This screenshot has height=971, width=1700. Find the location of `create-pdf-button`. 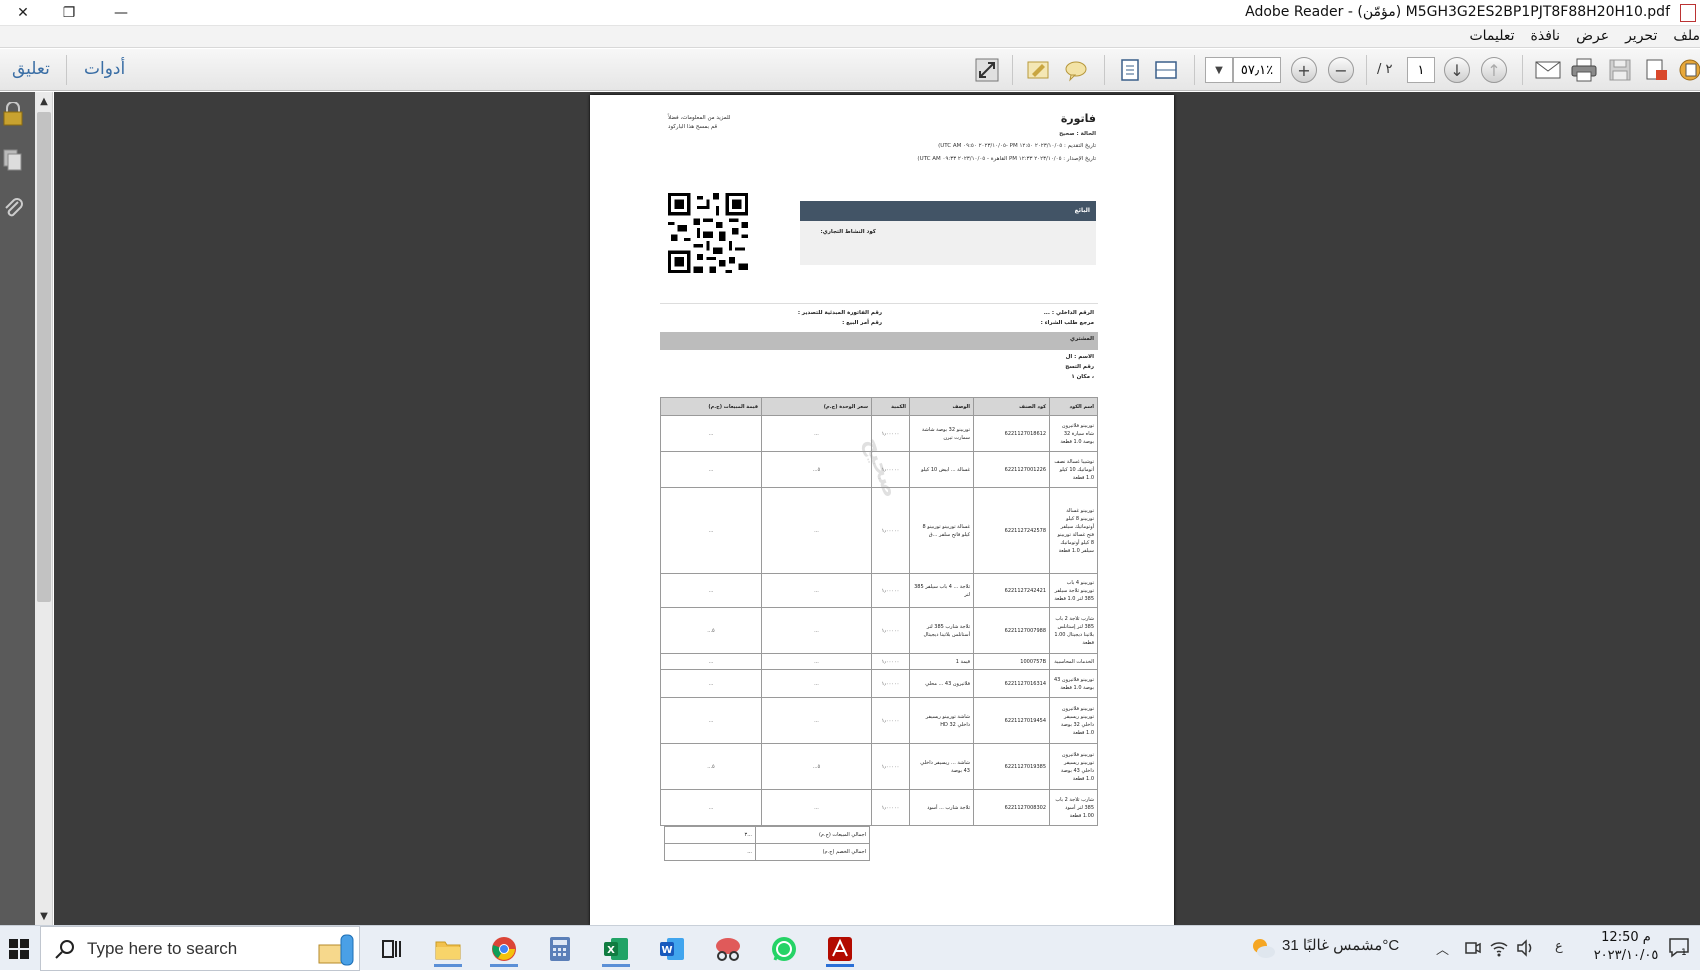

create-pdf-button is located at coordinates (1688, 70).